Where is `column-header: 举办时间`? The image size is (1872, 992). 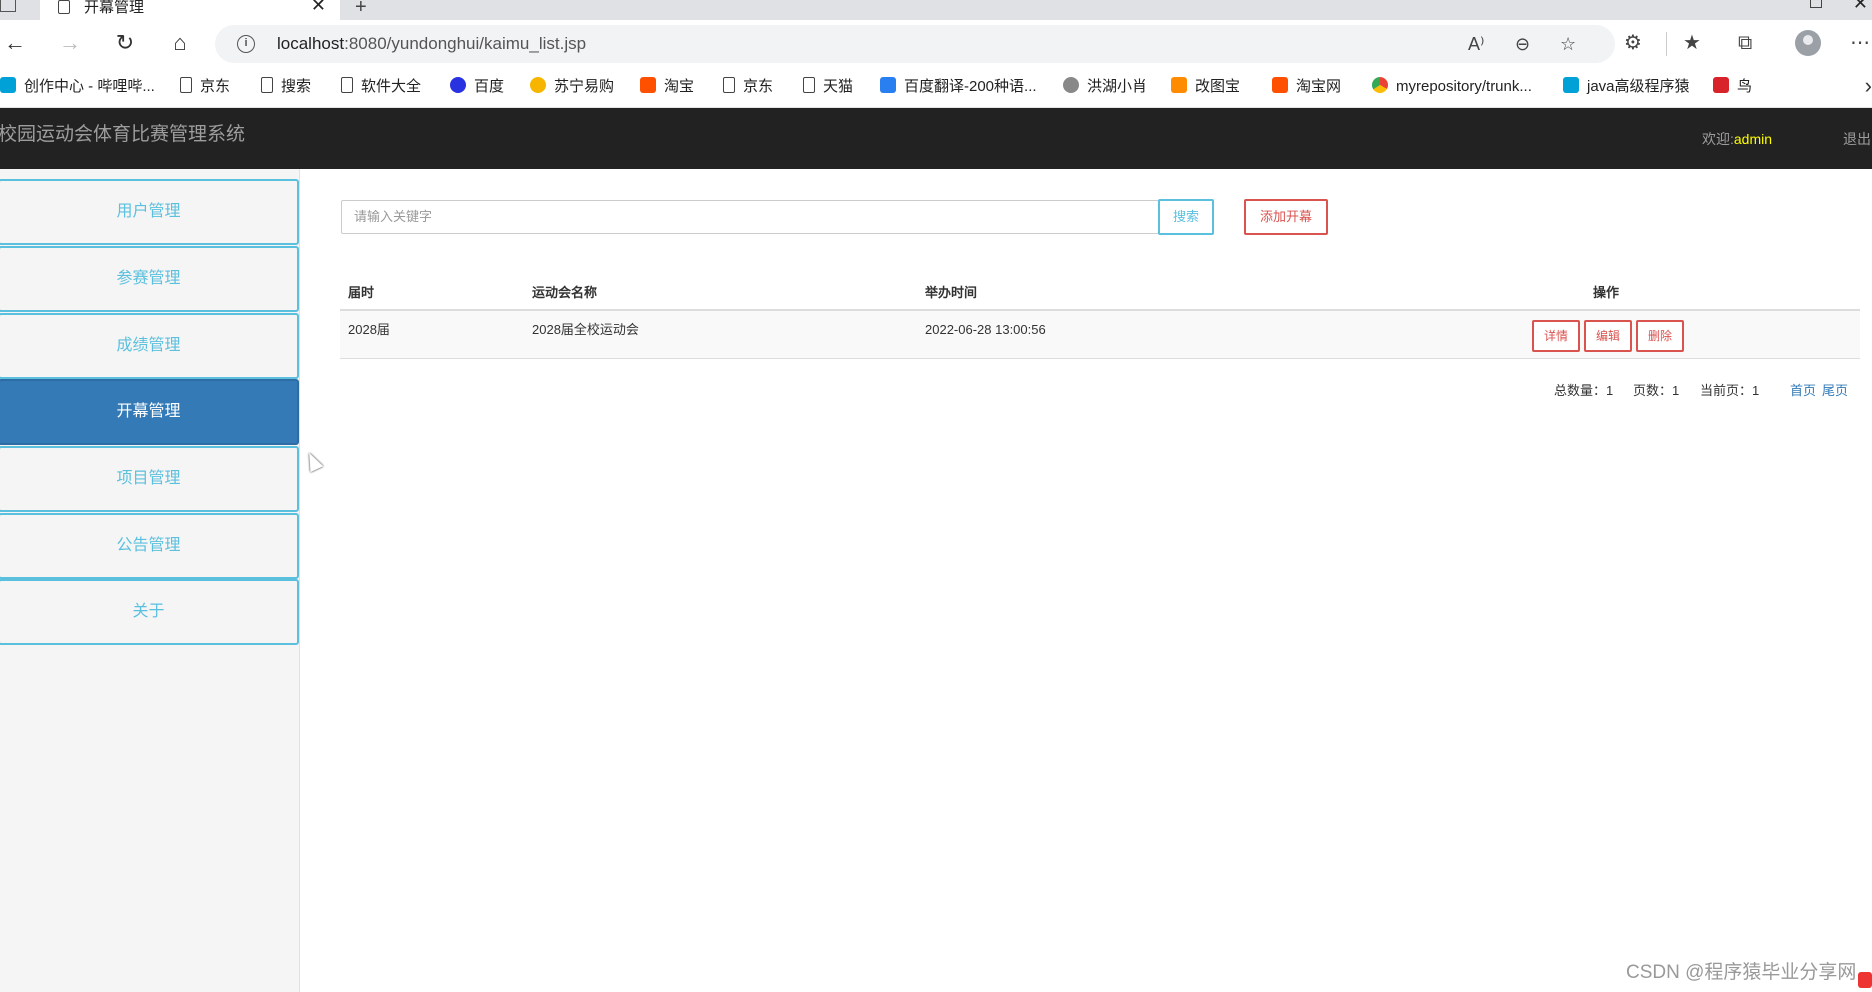 column-header: 举办时间 is located at coordinates (951, 292).